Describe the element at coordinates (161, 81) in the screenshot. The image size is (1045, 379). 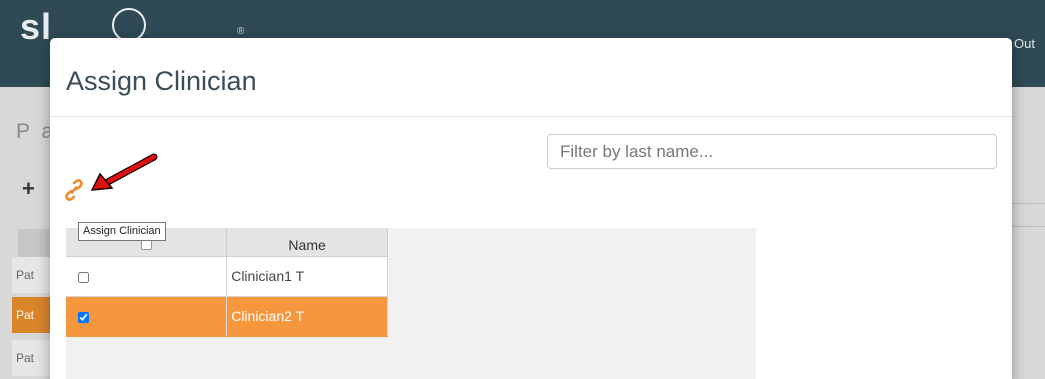
I see `modal-title: Assign Clinician` at that location.